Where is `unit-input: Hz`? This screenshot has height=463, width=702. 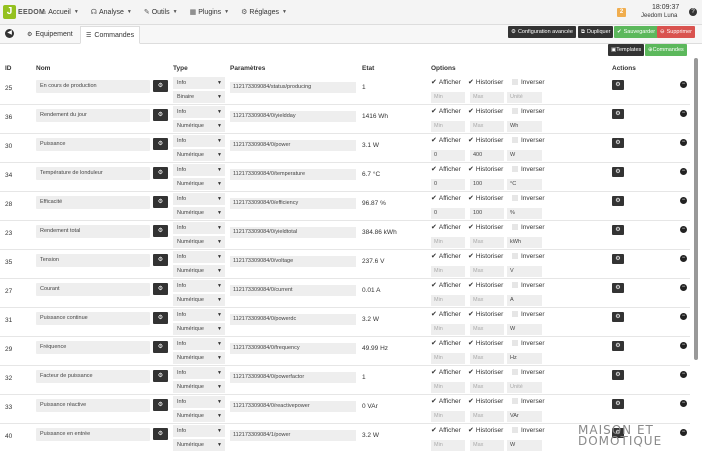
unit-input: Hz is located at coordinates (524, 358).